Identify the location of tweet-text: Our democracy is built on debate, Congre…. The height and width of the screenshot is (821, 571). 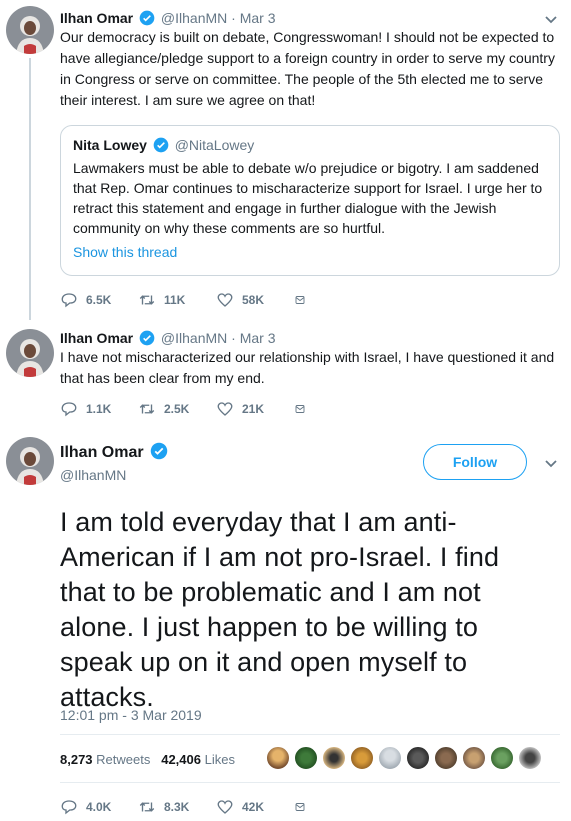
(307, 68).